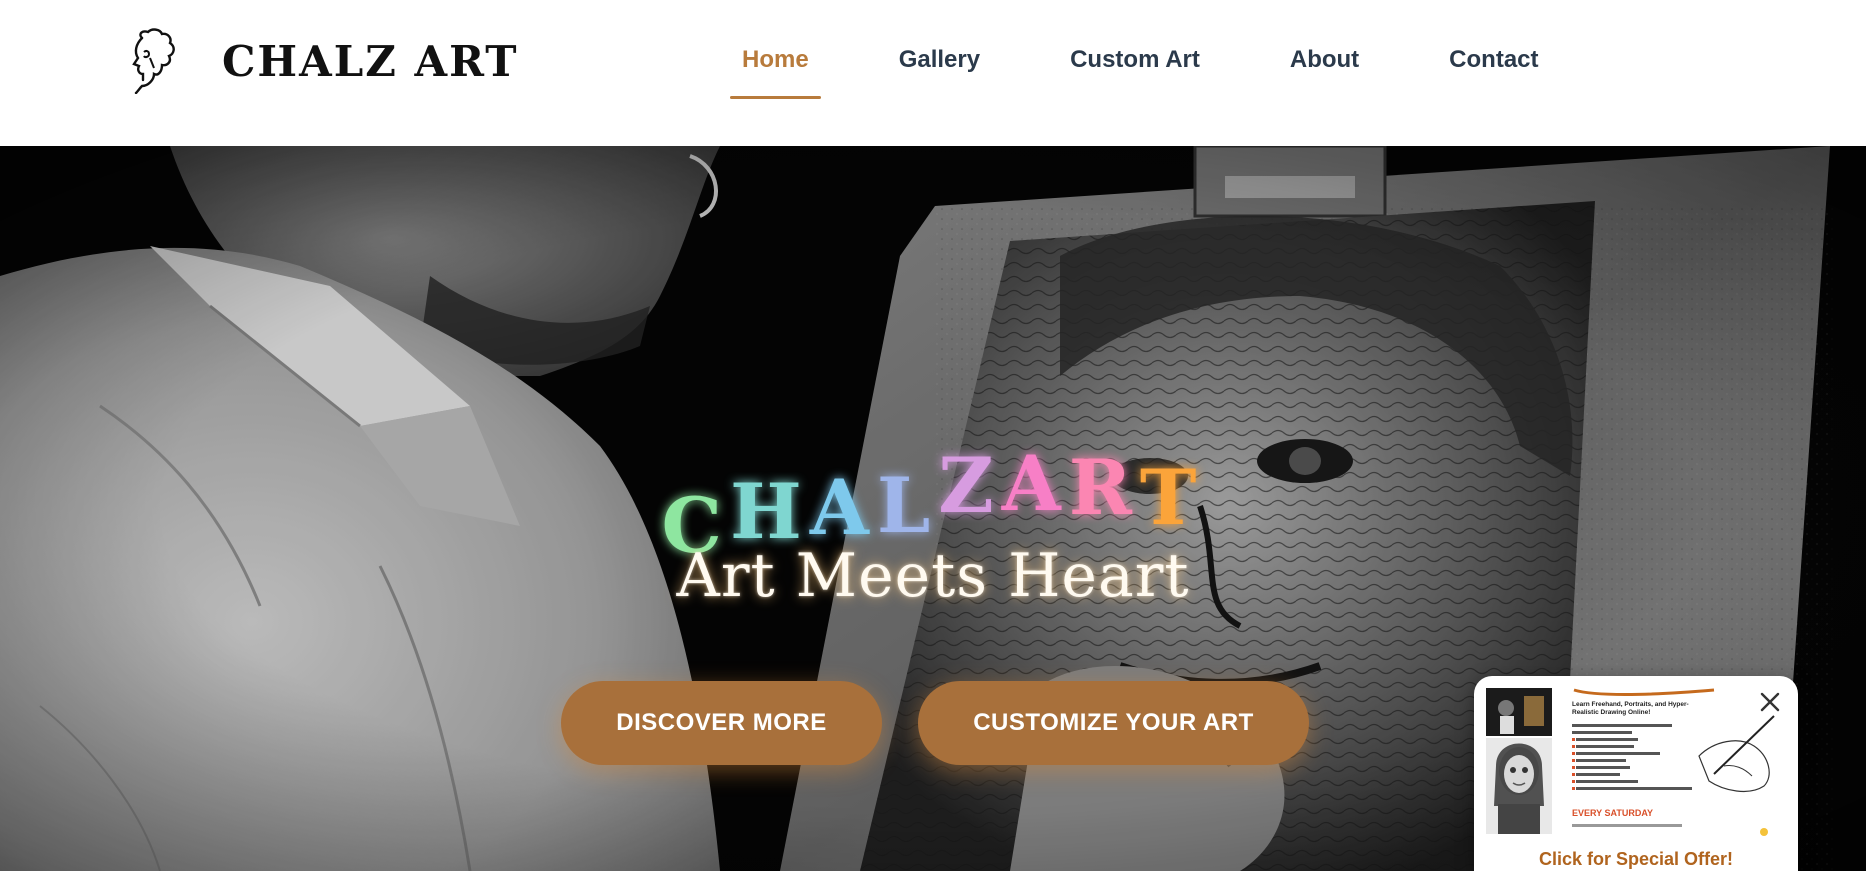 The height and width of the screenshot is (871, 1866). Describe the element at coordinates (907, 505) in the screenshot. I see `hero-title-letter: L` at that location.